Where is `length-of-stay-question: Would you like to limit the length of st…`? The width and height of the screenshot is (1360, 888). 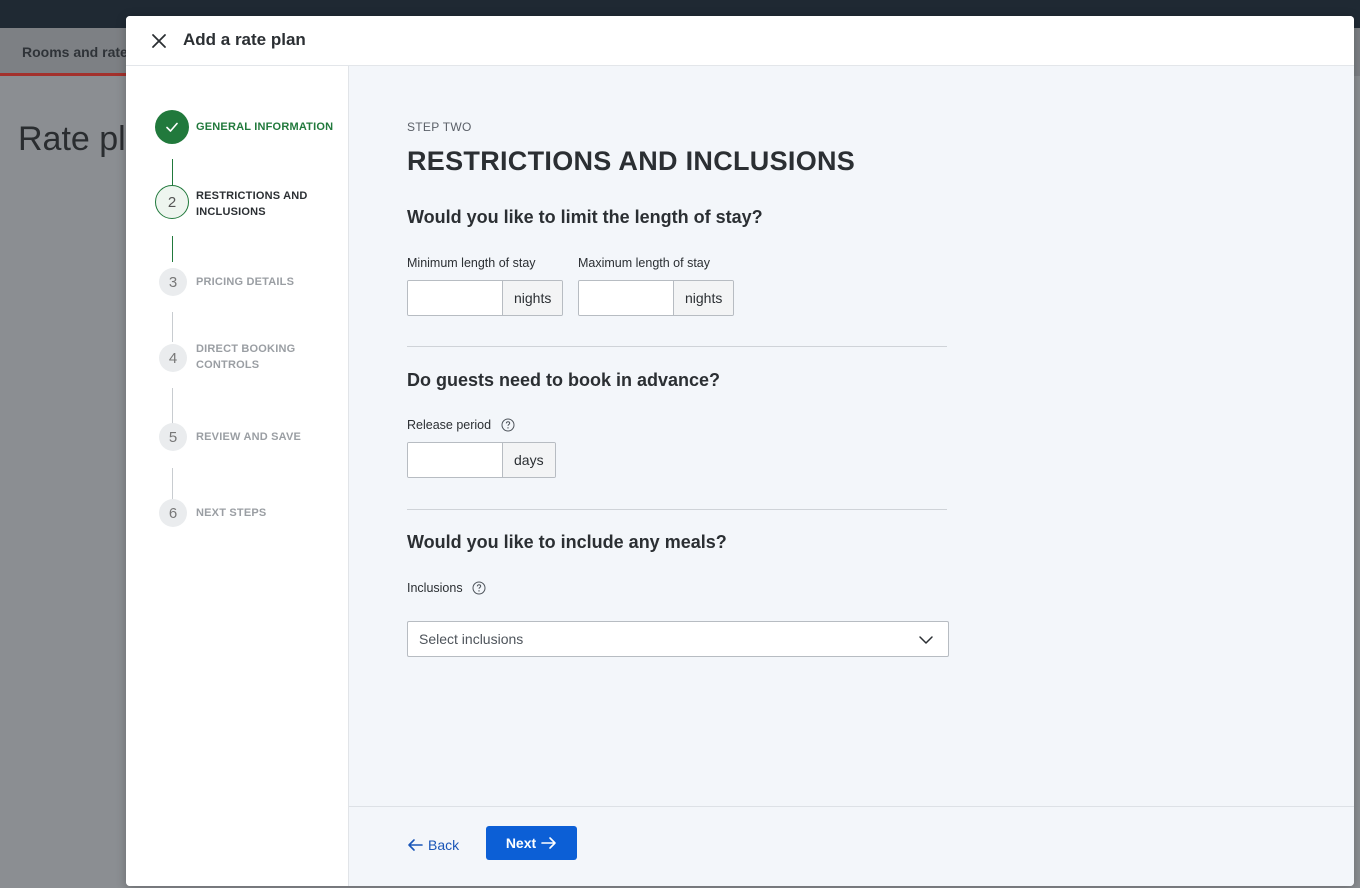 length-of-stay-question: Would you like to limit the length of st… is located at coordinates (585, 217).